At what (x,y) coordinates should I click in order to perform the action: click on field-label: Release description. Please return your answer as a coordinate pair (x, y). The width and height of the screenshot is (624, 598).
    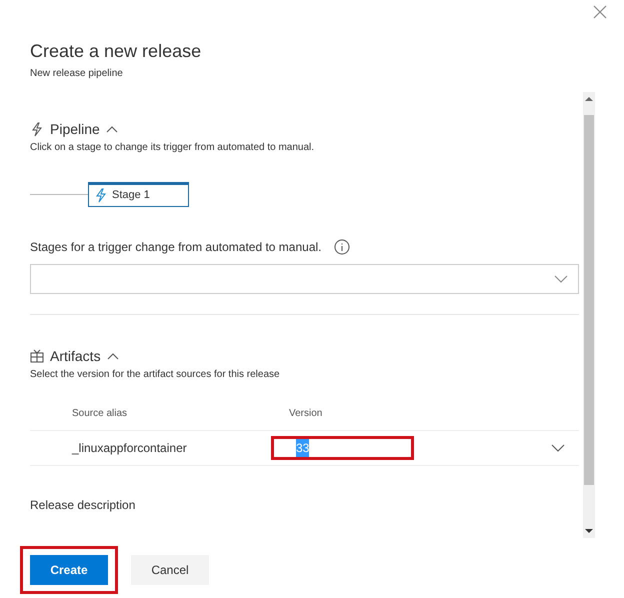
    Looking at the image, I should click on (83, 505).